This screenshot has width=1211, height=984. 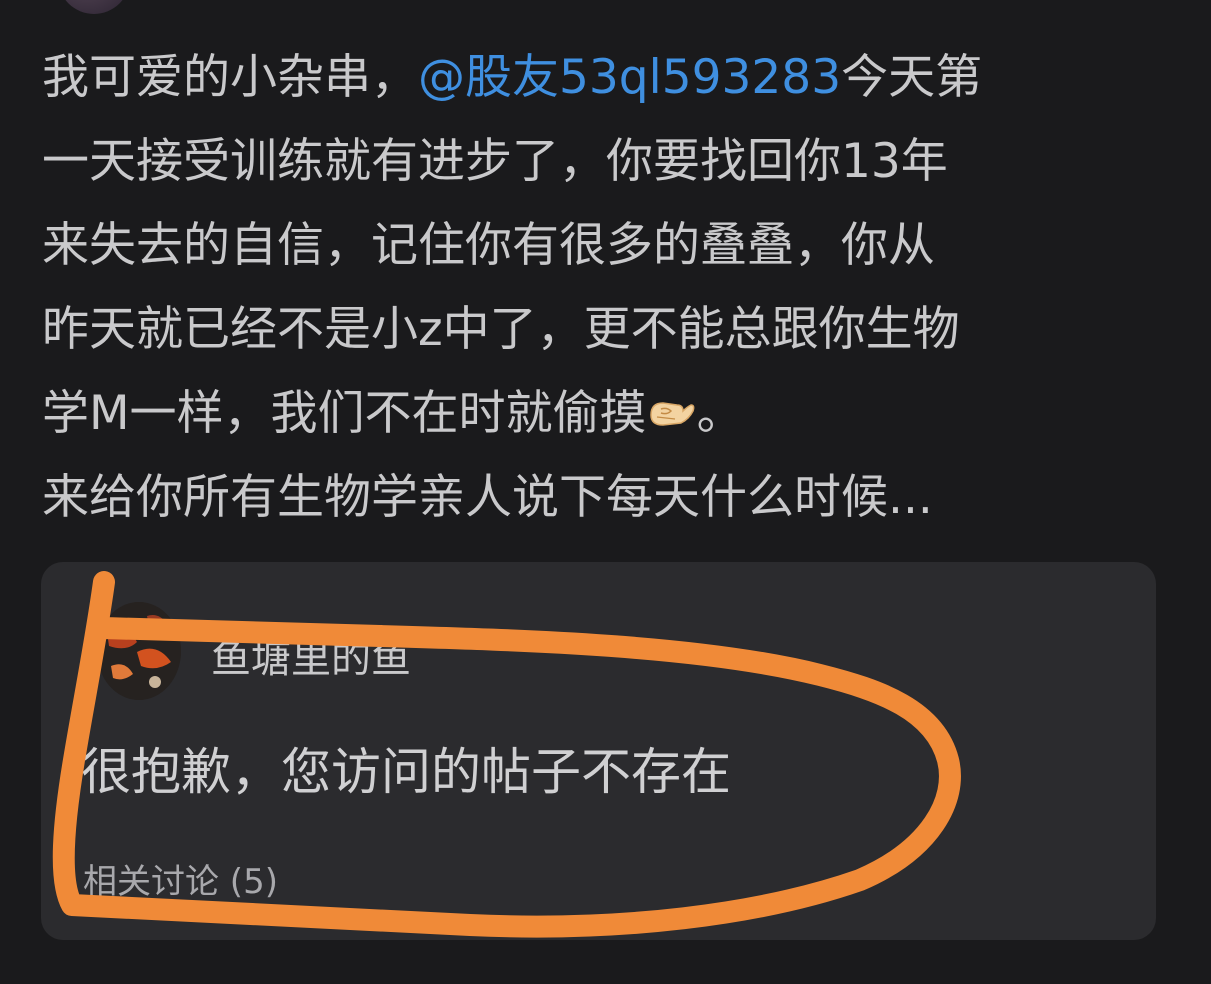 I want to click on post-line: 昨天就已经不是小z中了，更不能总跟你生物, so click(x=501, y=329).